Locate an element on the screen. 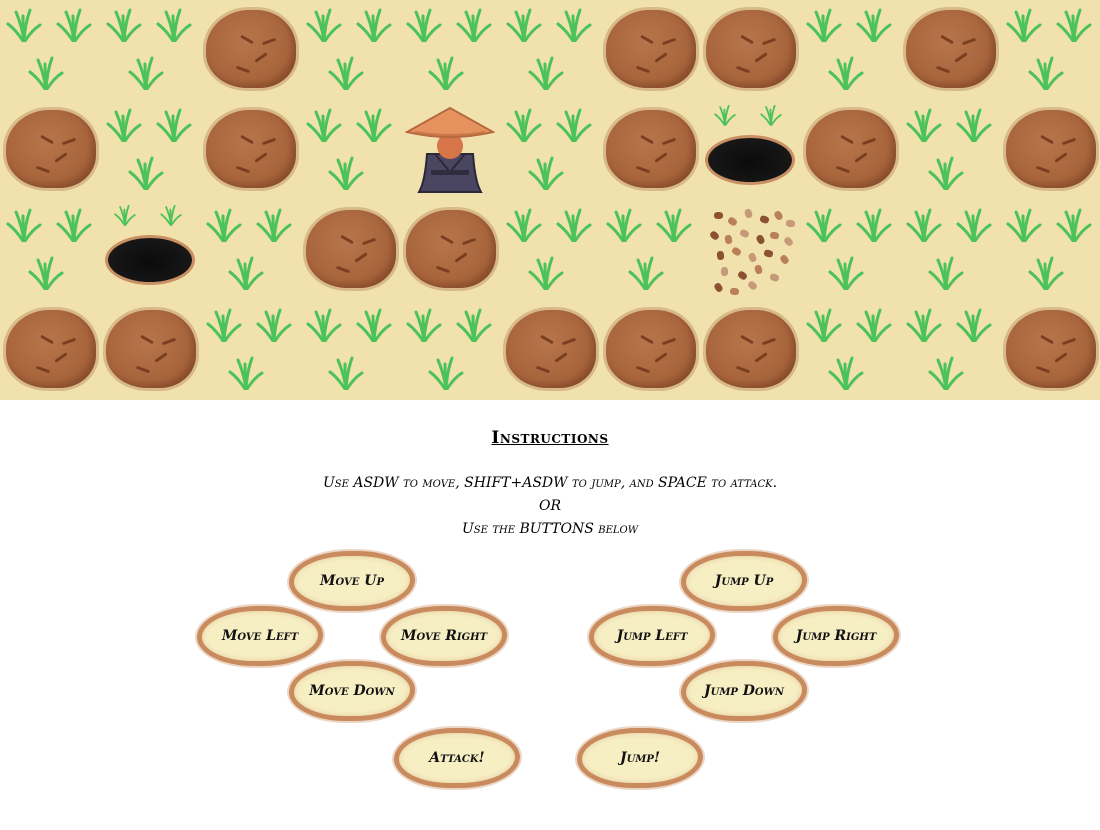  board-tile-player is located at coordinates (450, 150).